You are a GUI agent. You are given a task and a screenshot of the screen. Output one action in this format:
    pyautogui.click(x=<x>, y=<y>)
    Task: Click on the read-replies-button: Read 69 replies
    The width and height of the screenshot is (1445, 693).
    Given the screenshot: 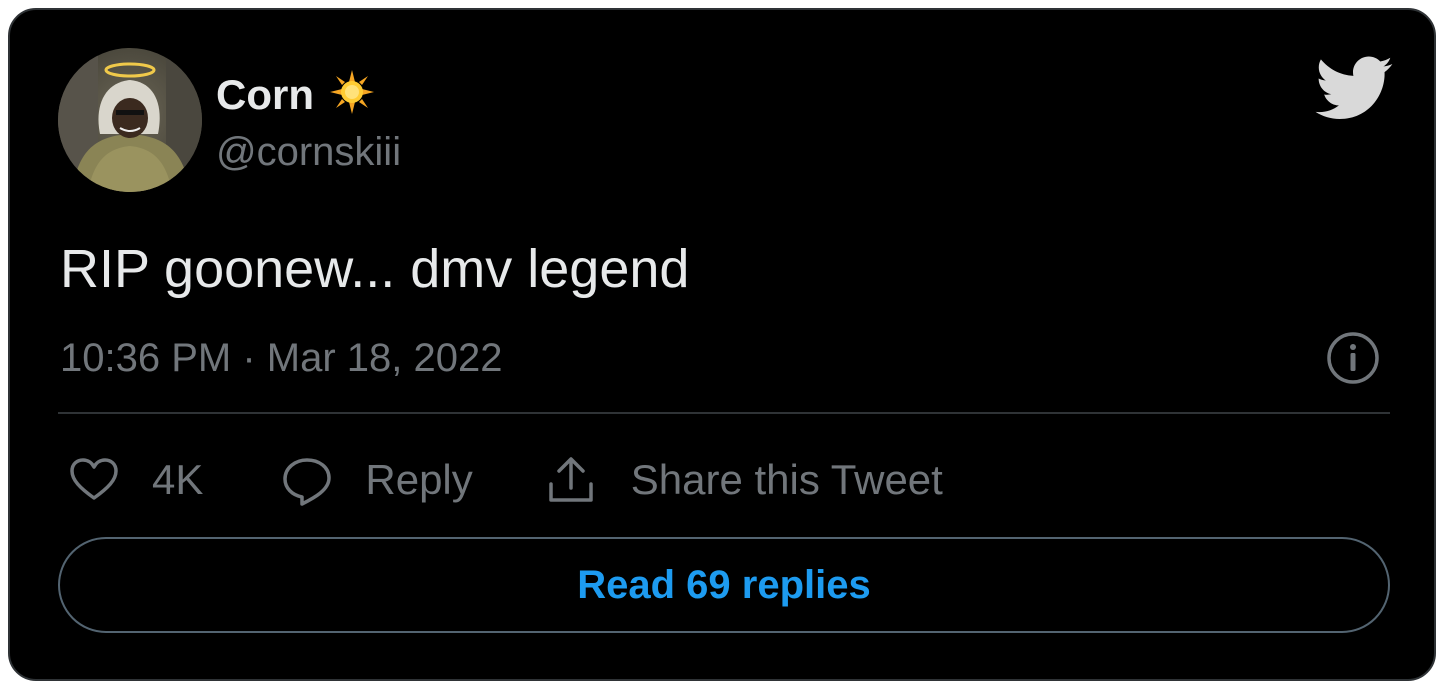 What is the action you would take?
    pyautogui.click(x=724, y=585)
    